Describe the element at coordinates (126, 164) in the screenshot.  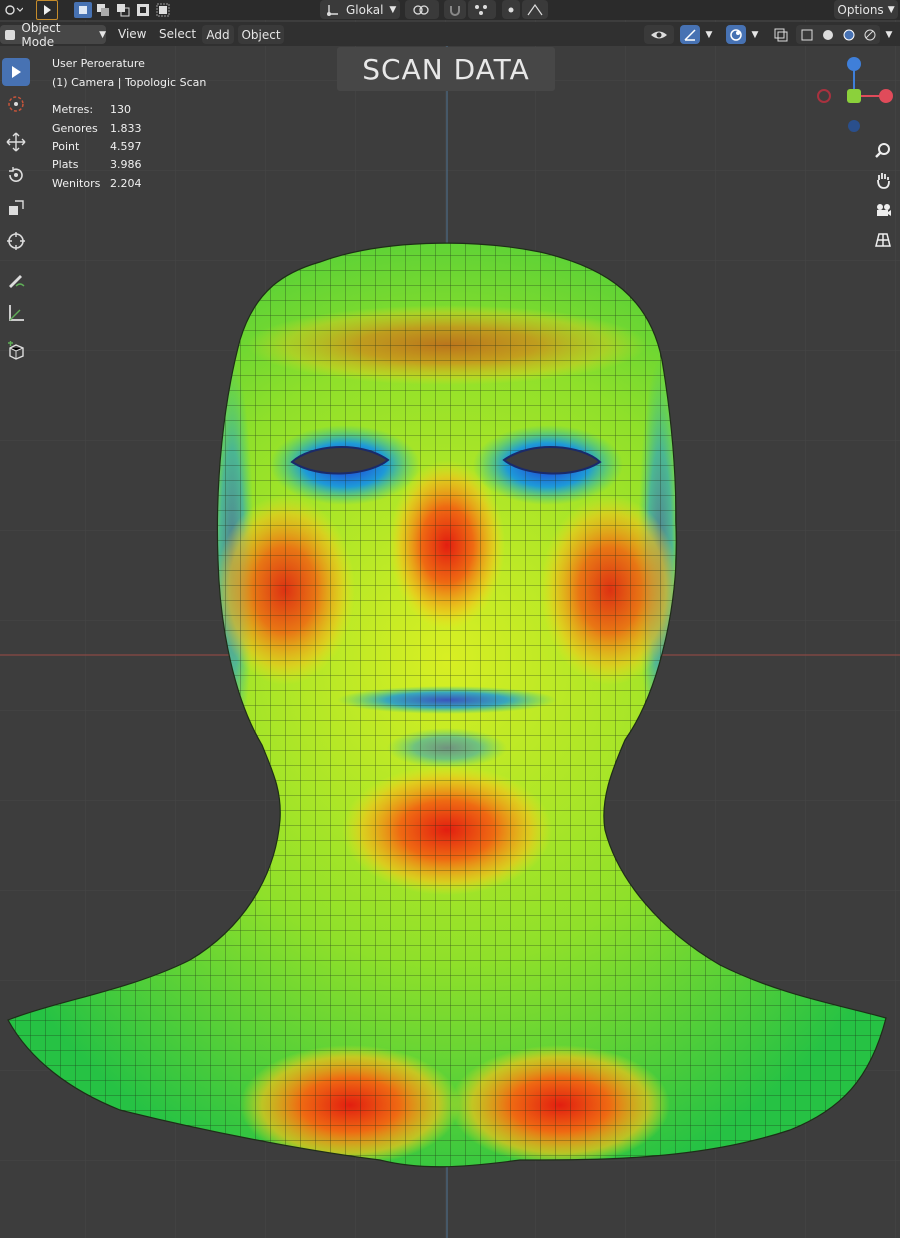
I see `stat-value: 3.986` at that location.